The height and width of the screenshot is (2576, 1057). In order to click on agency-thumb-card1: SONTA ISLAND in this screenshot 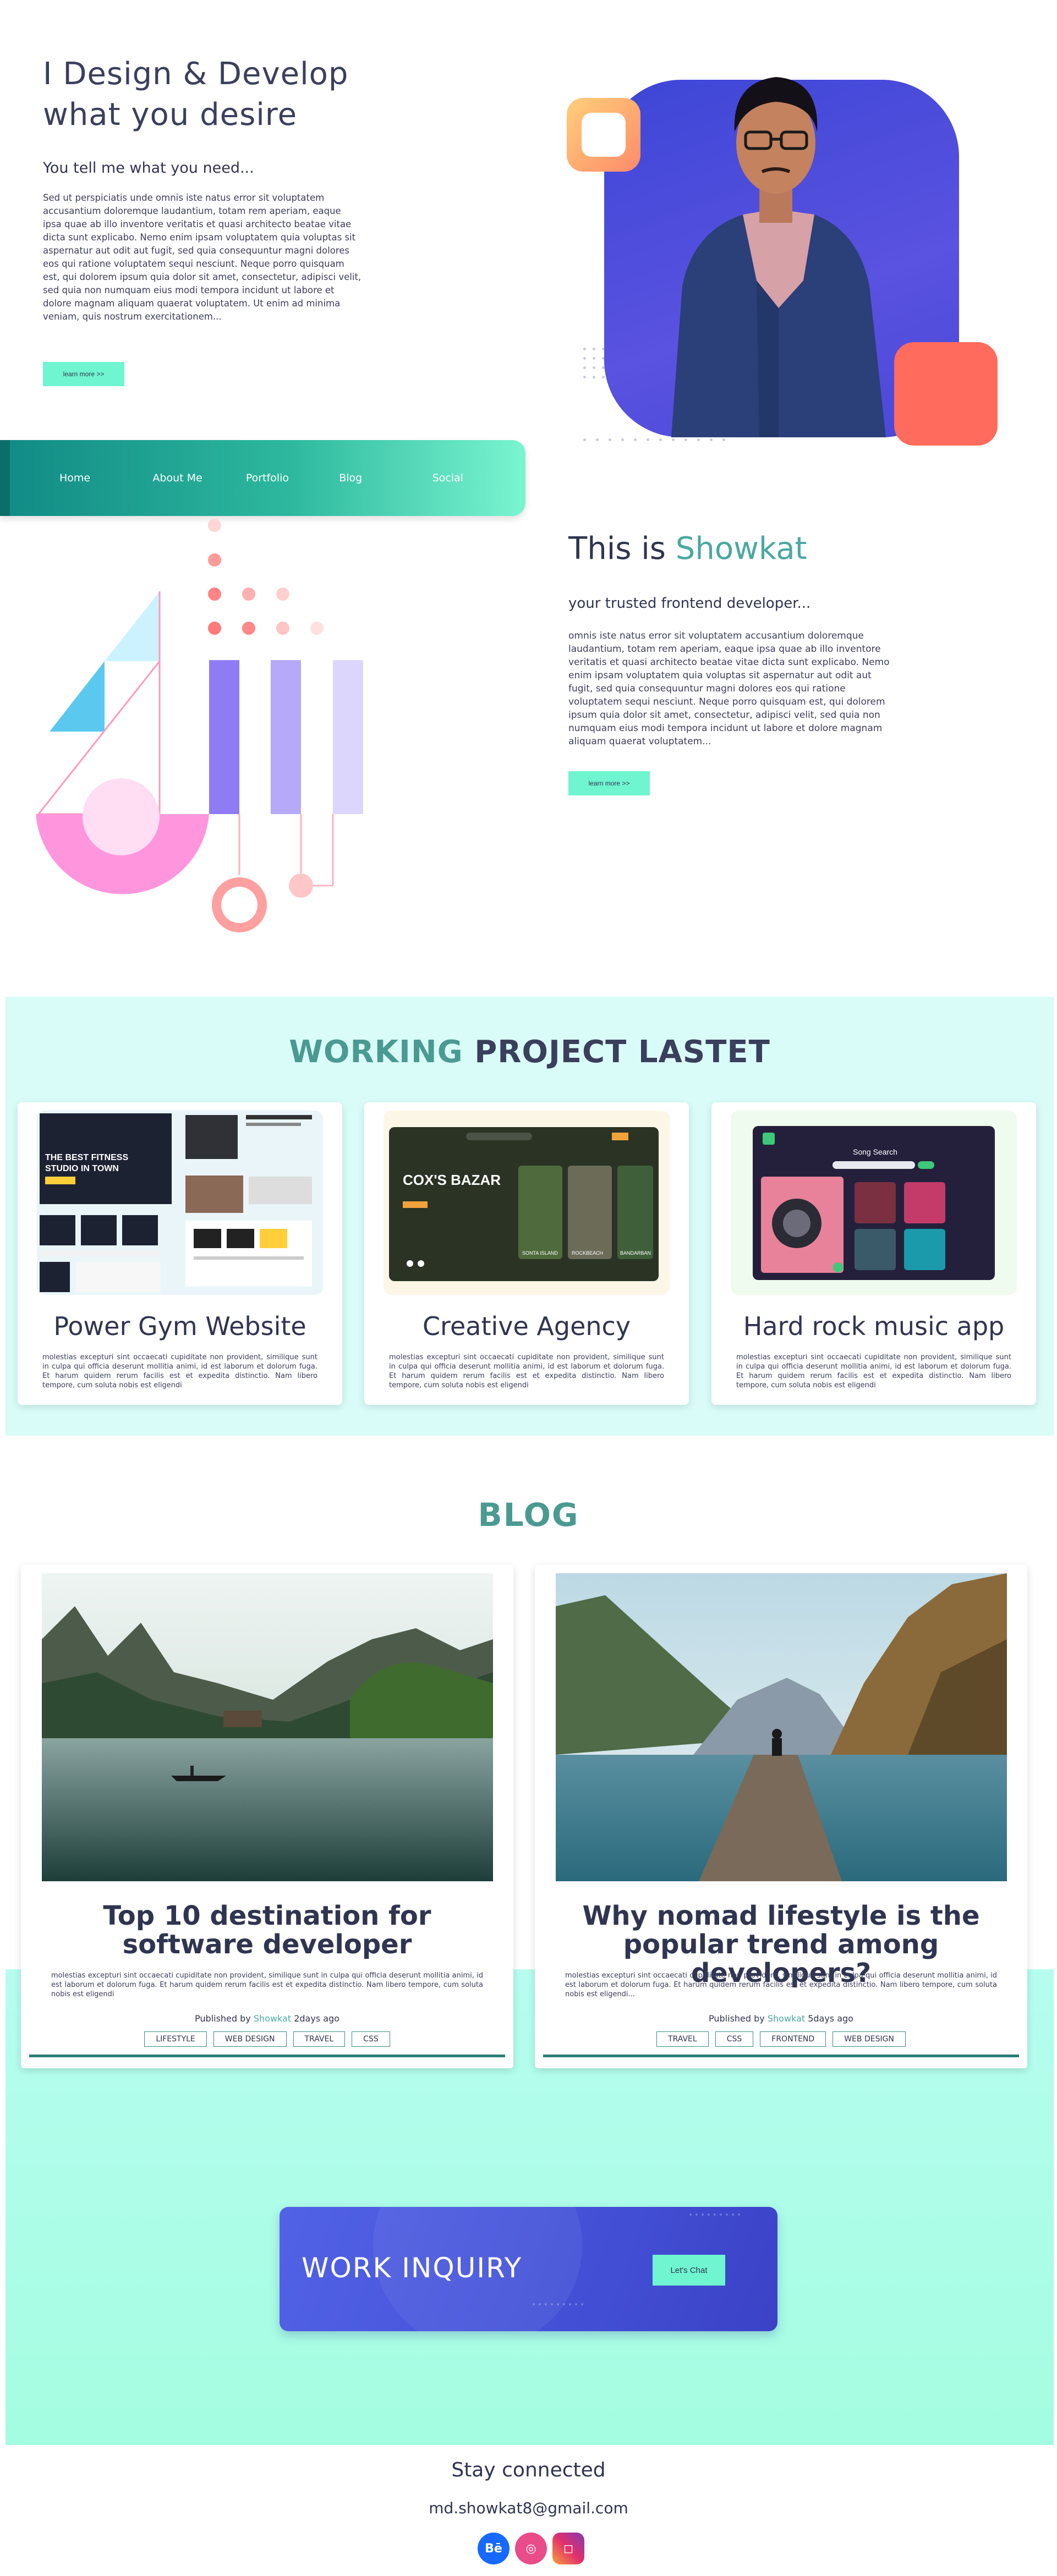, I will do `click(540, 1253)`.